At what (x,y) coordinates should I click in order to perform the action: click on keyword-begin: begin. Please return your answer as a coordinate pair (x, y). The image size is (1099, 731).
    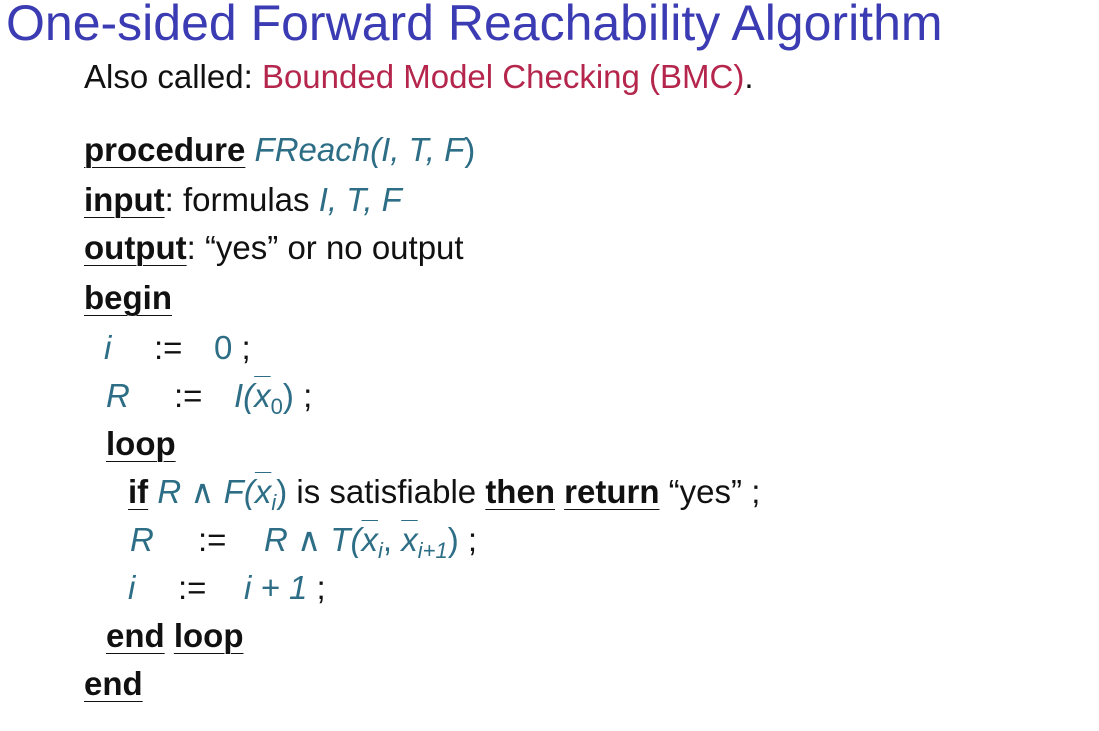
    Looking at the image, I should click on (128, 297).